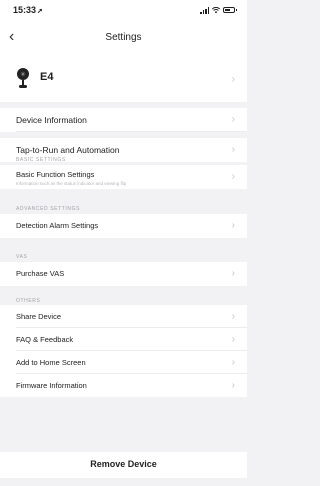  Describe the element at coordinates (123, 339) in the screenshot. I see `faq-feedback-item: FAQ & Feedback ›` at that location.